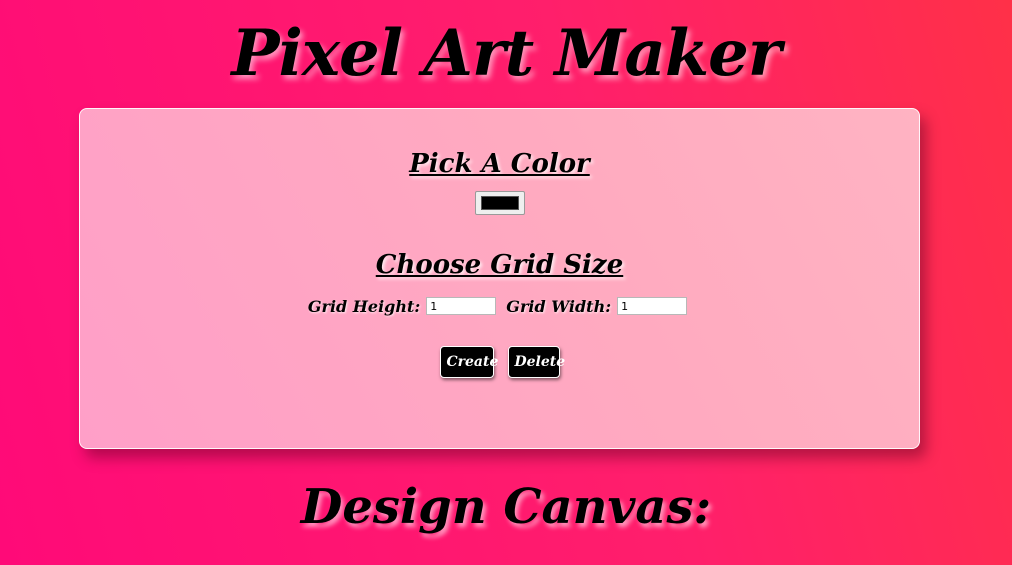 Image resolution: width=1012 pixels, height=565 pixels. Describe the element at coordinates (461, 306) in the screenshot. I see `grid-height-input` at that location.